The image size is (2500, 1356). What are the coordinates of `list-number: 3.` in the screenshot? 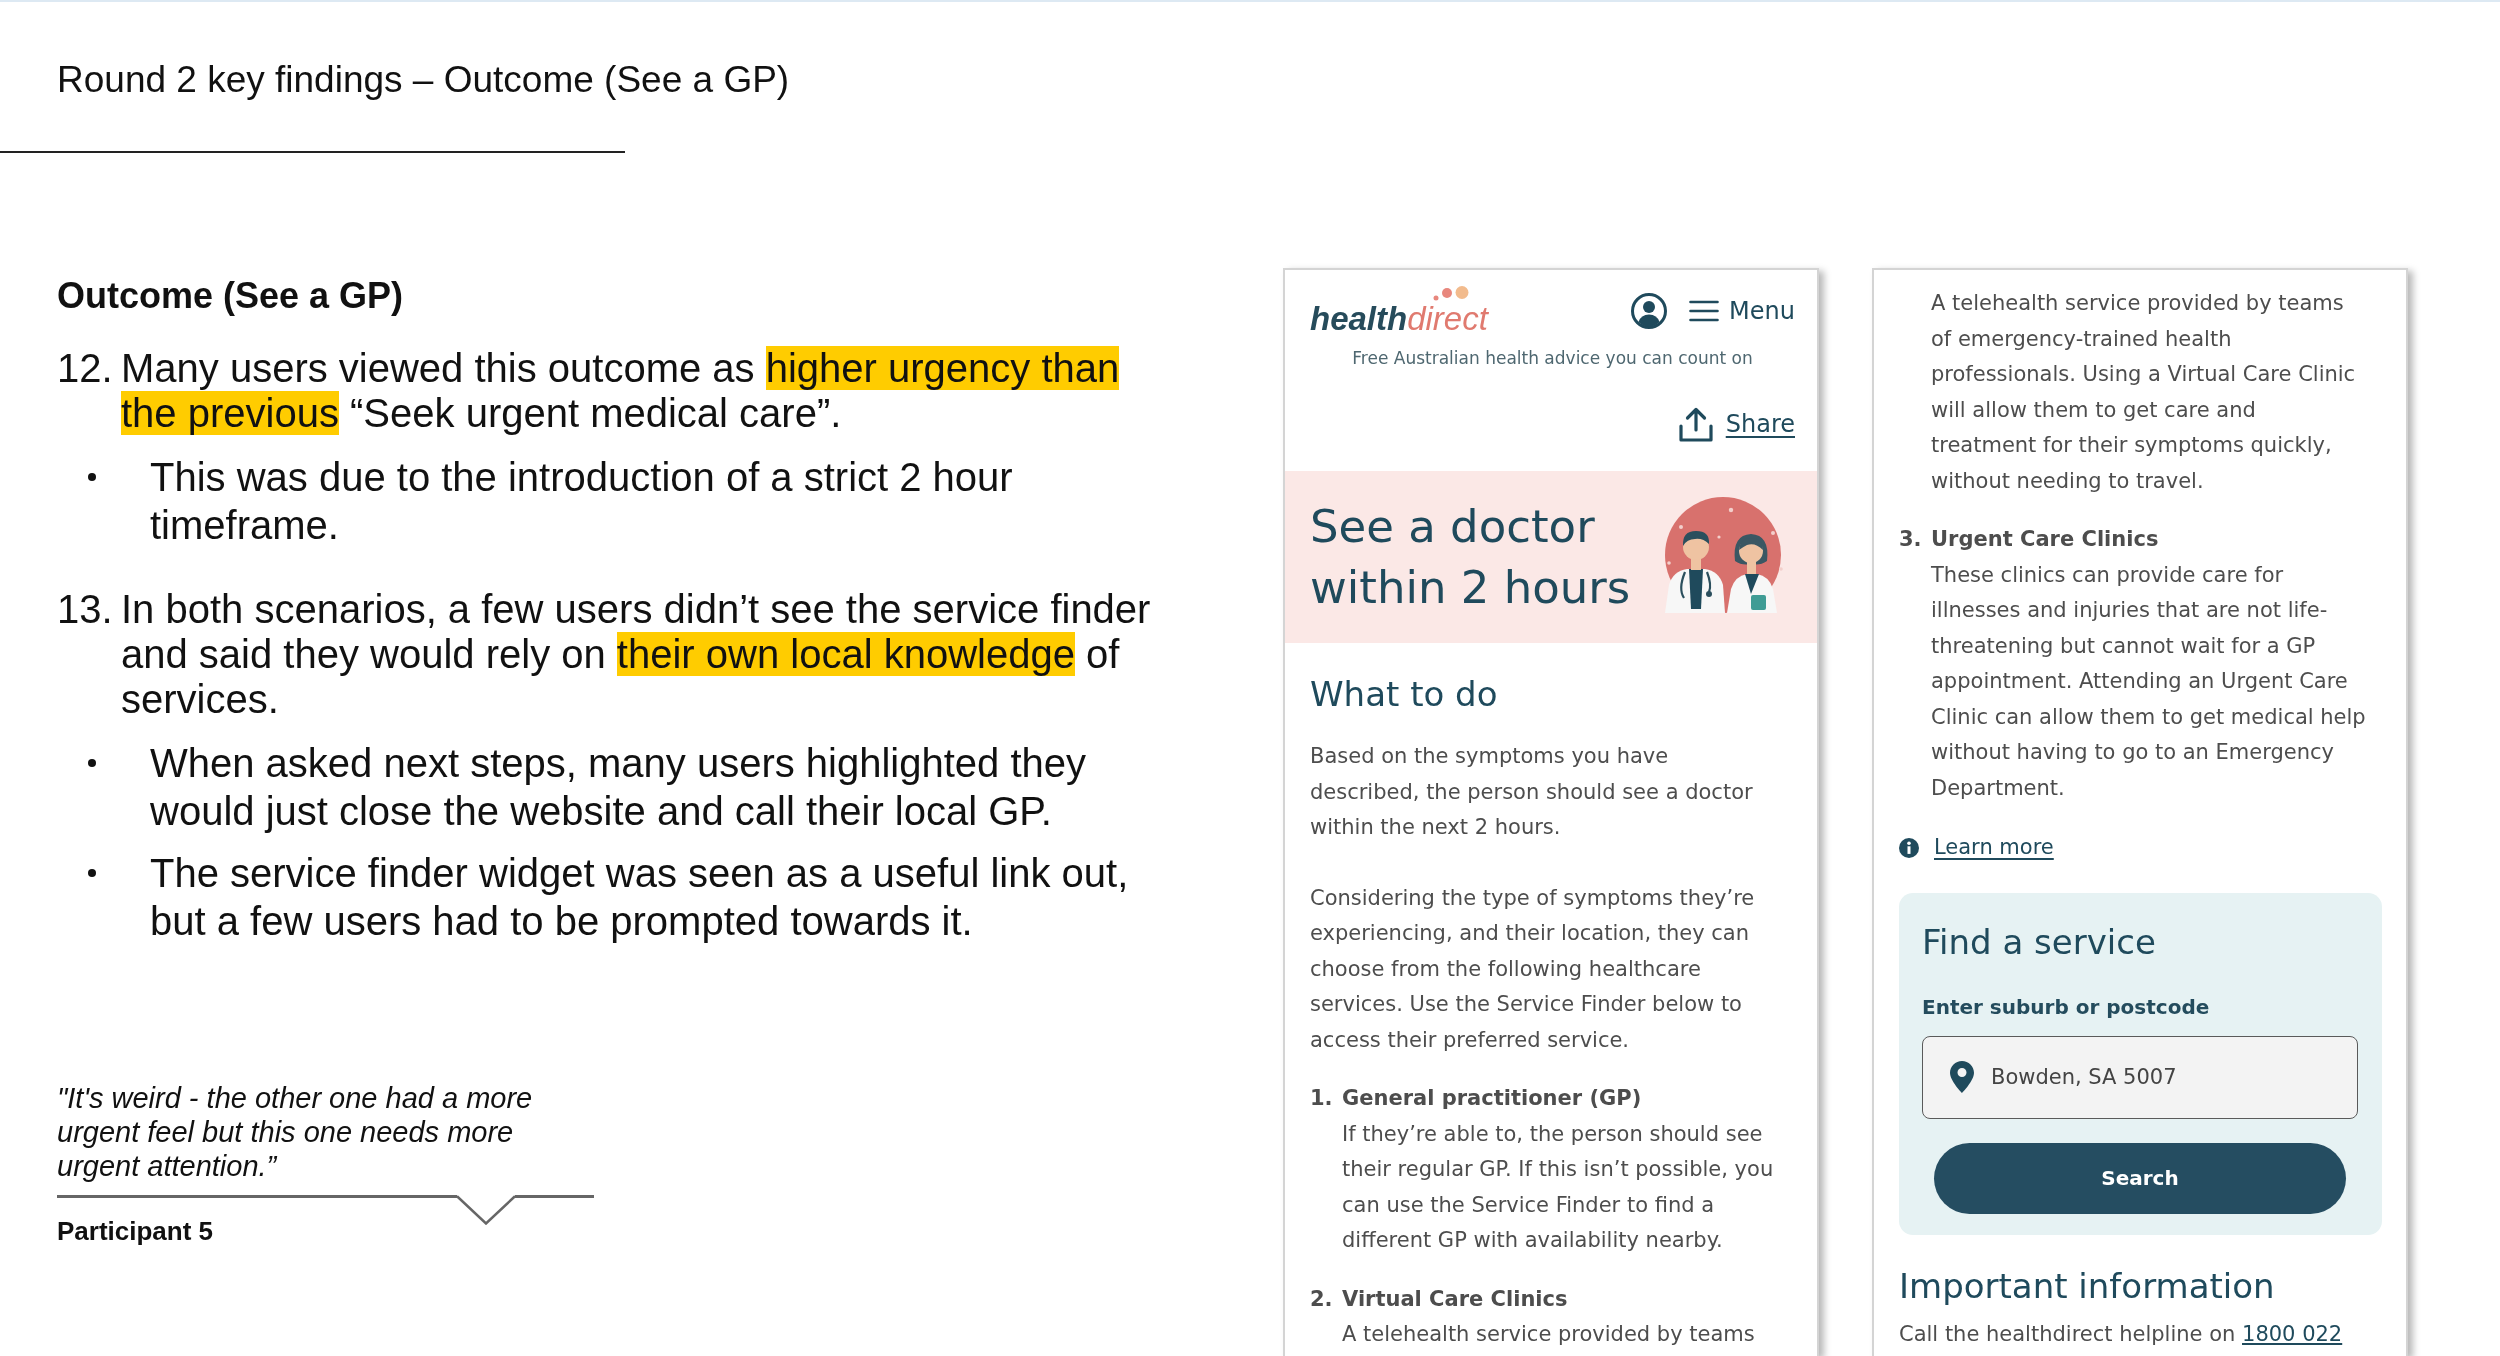 It's located at (1911, 539).